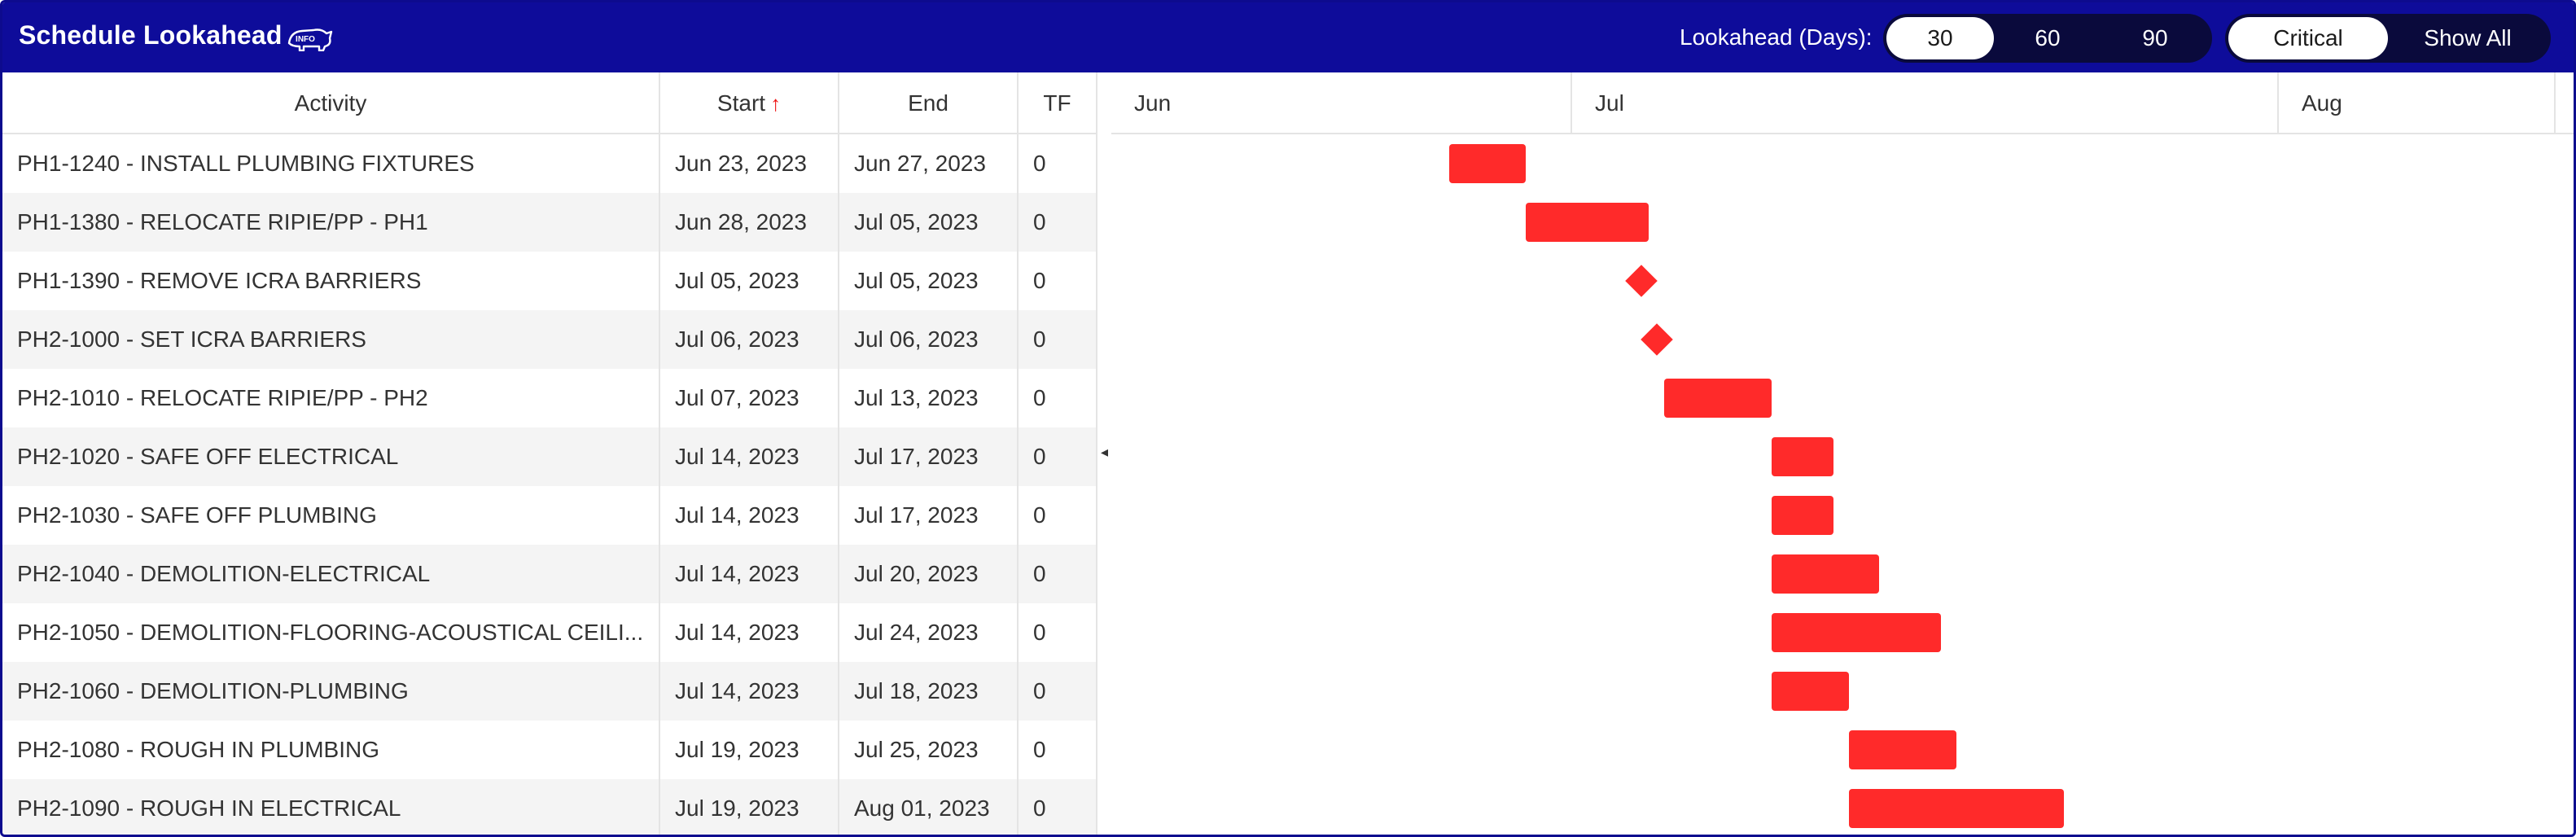 Image resolution: width=2576 pixels, height=837 pixels. I want to click on page-title: Schedule Lookahead, so click(151, 35).